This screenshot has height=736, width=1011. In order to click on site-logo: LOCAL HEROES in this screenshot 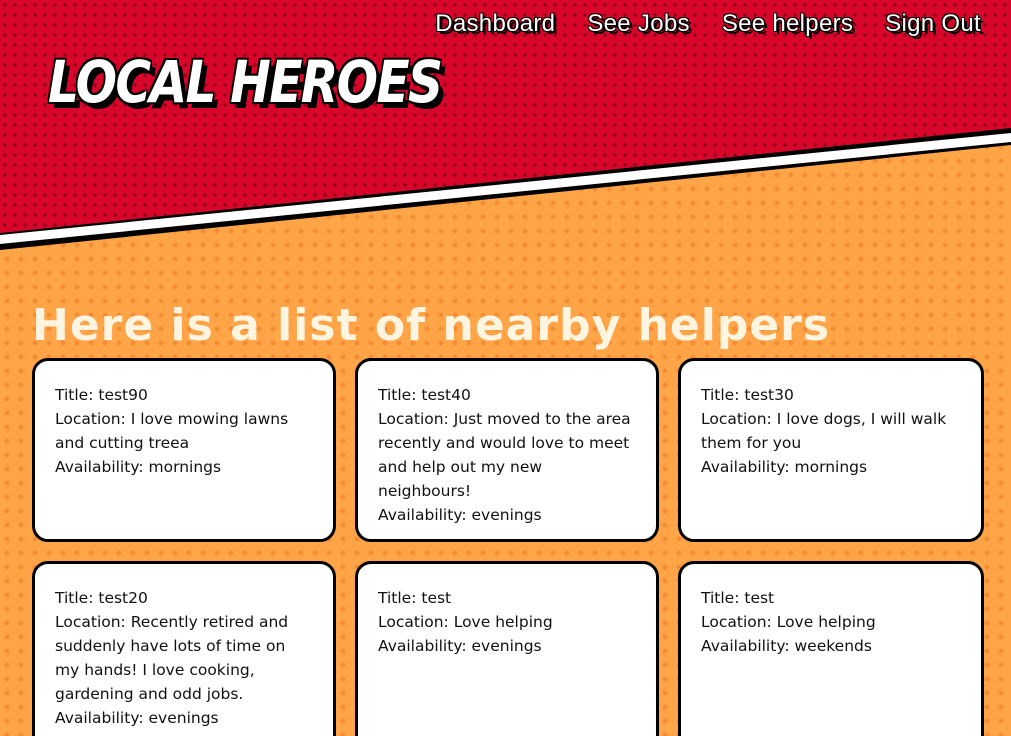, I will do `click(245, 82)`.